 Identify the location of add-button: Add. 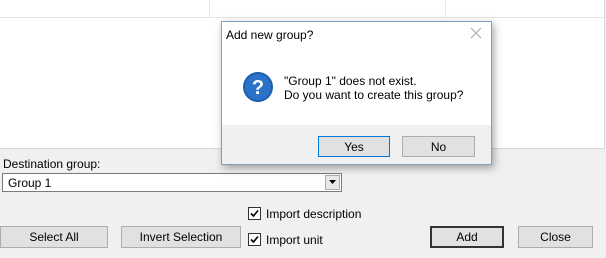
(467, 237).